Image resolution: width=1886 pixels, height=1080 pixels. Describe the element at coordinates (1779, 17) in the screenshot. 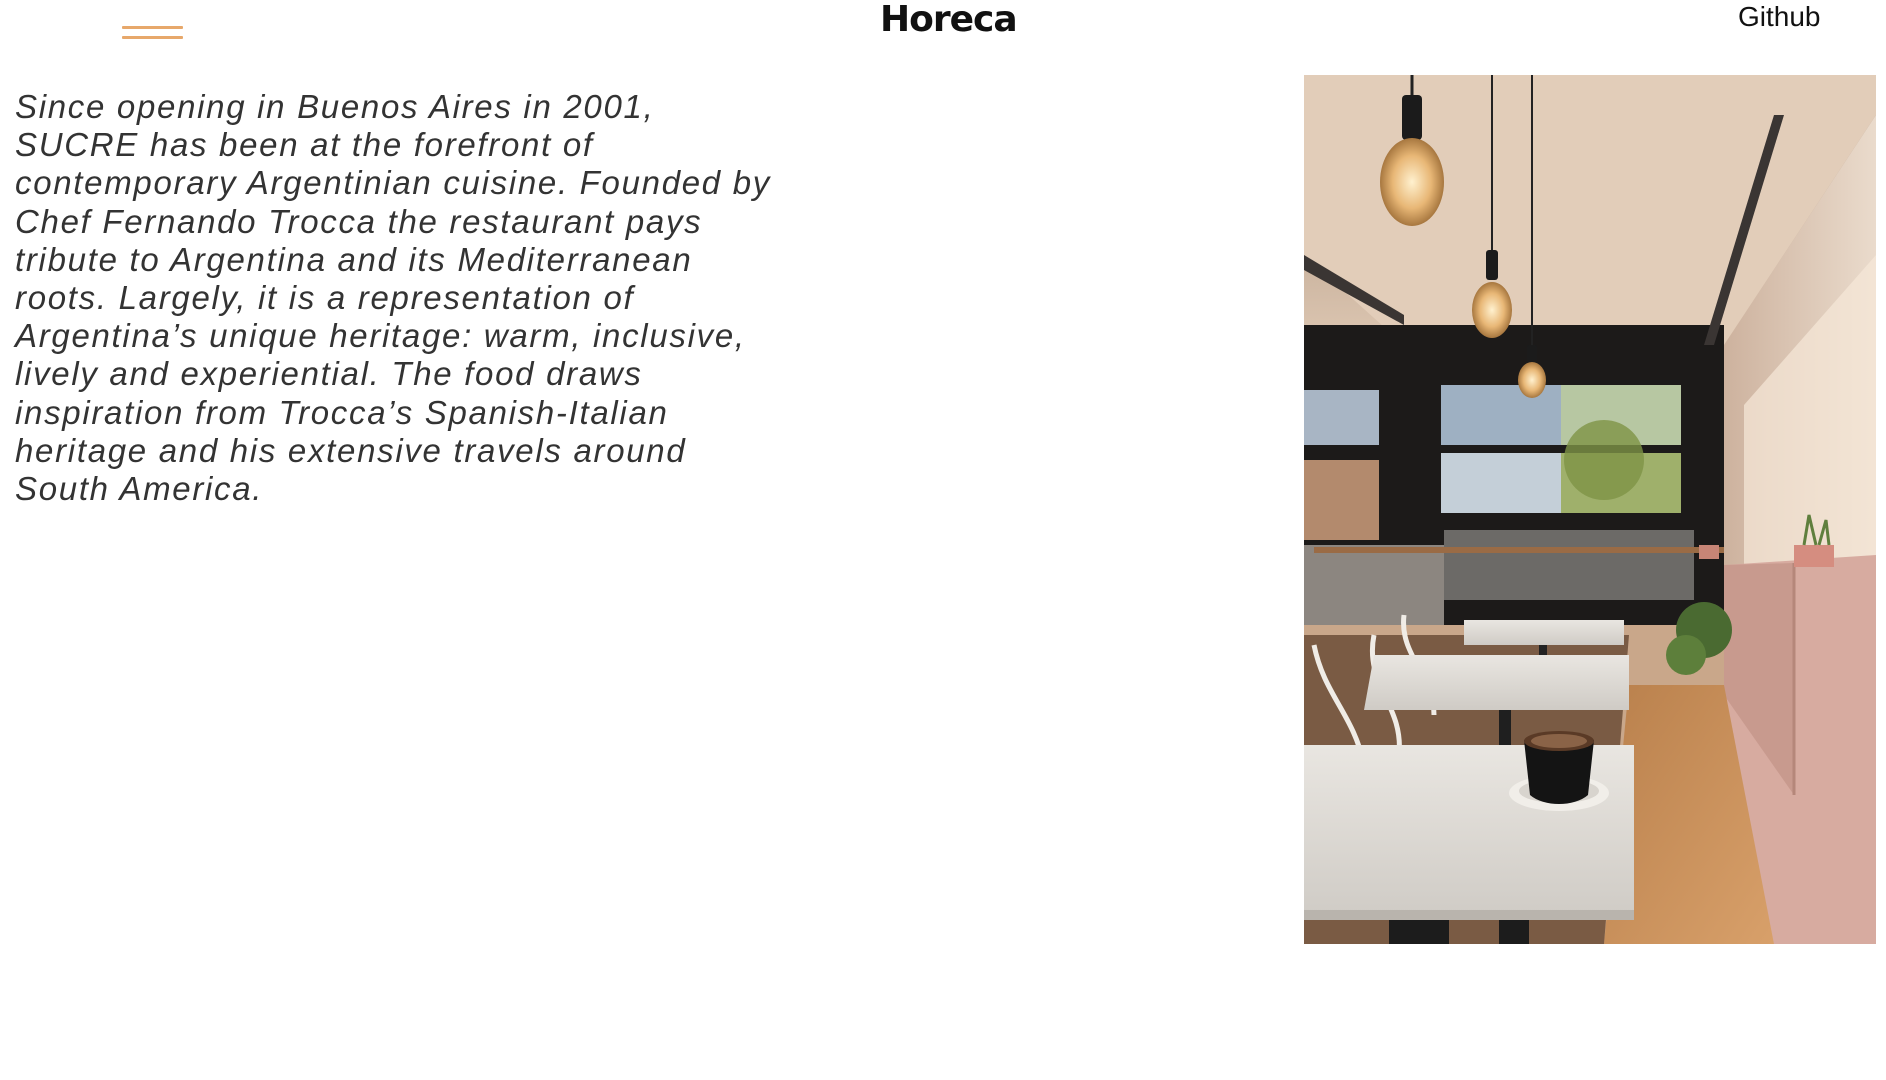

I see `github-link: Github` at that location.